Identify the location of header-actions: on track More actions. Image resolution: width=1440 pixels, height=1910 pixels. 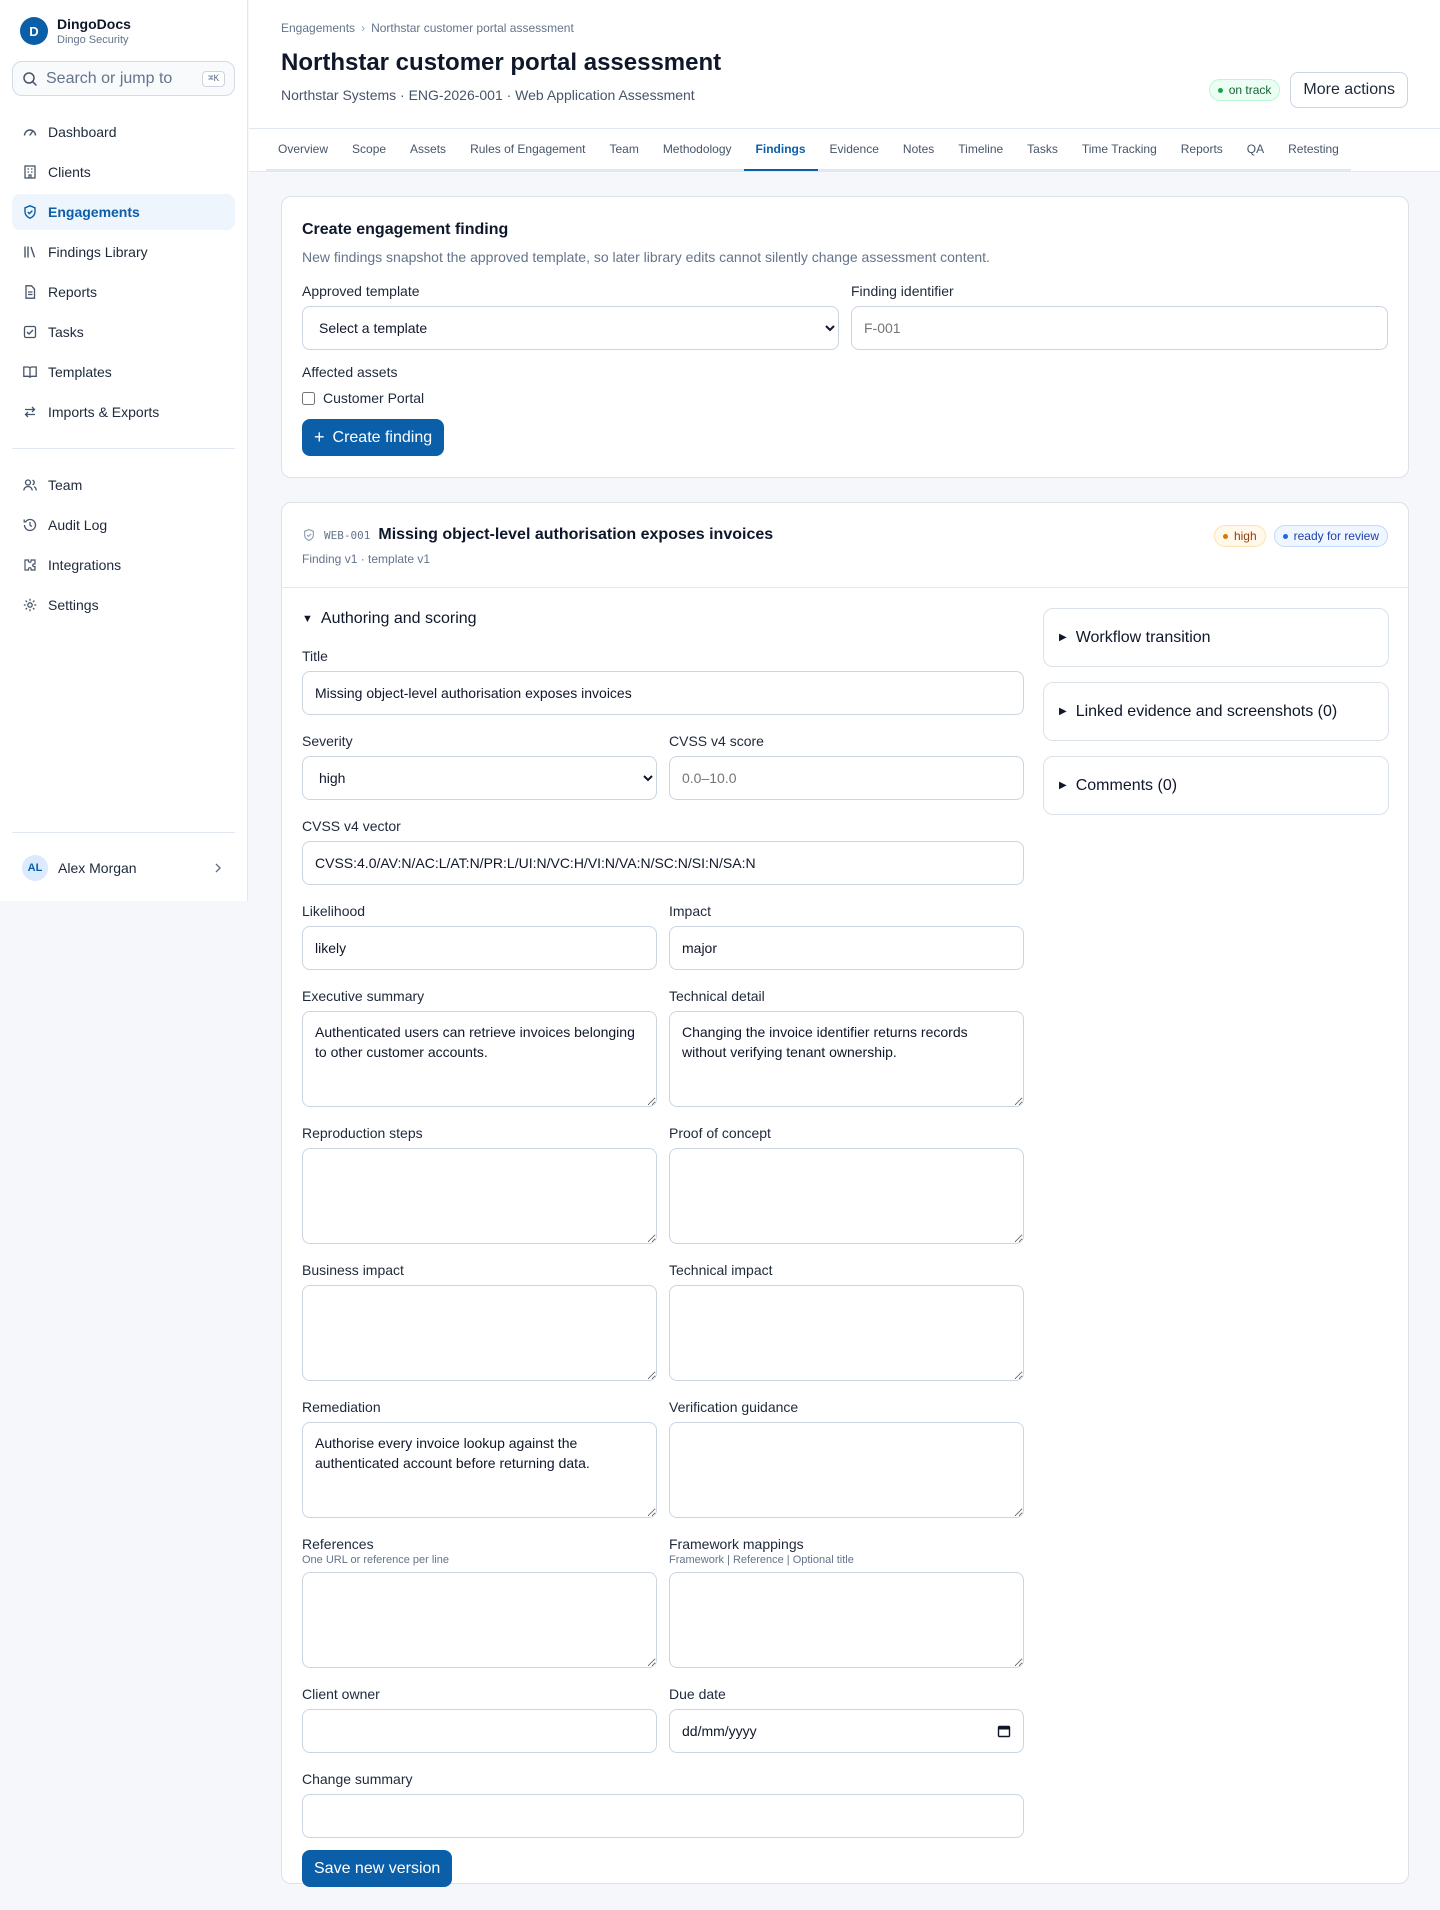
(1308, 90).